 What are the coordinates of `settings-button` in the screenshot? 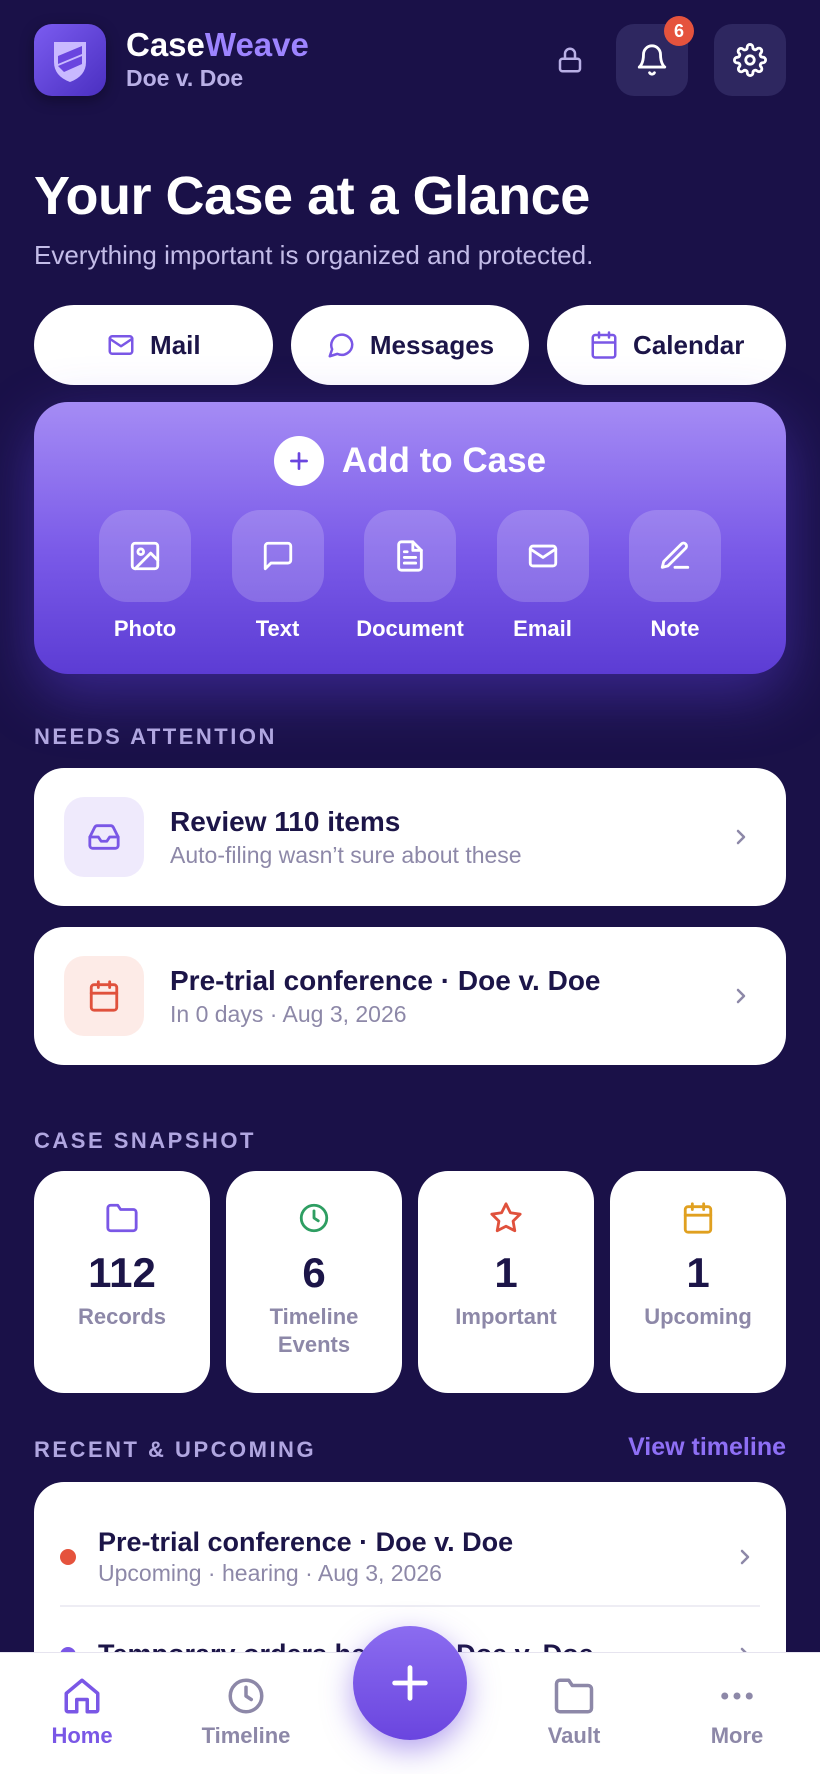 It's located at (750, 60).